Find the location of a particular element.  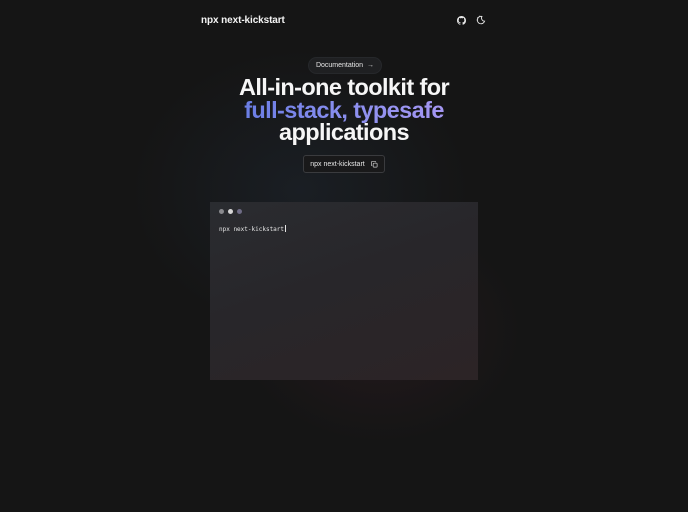

copy-icon is located at coordinates (374, 163).